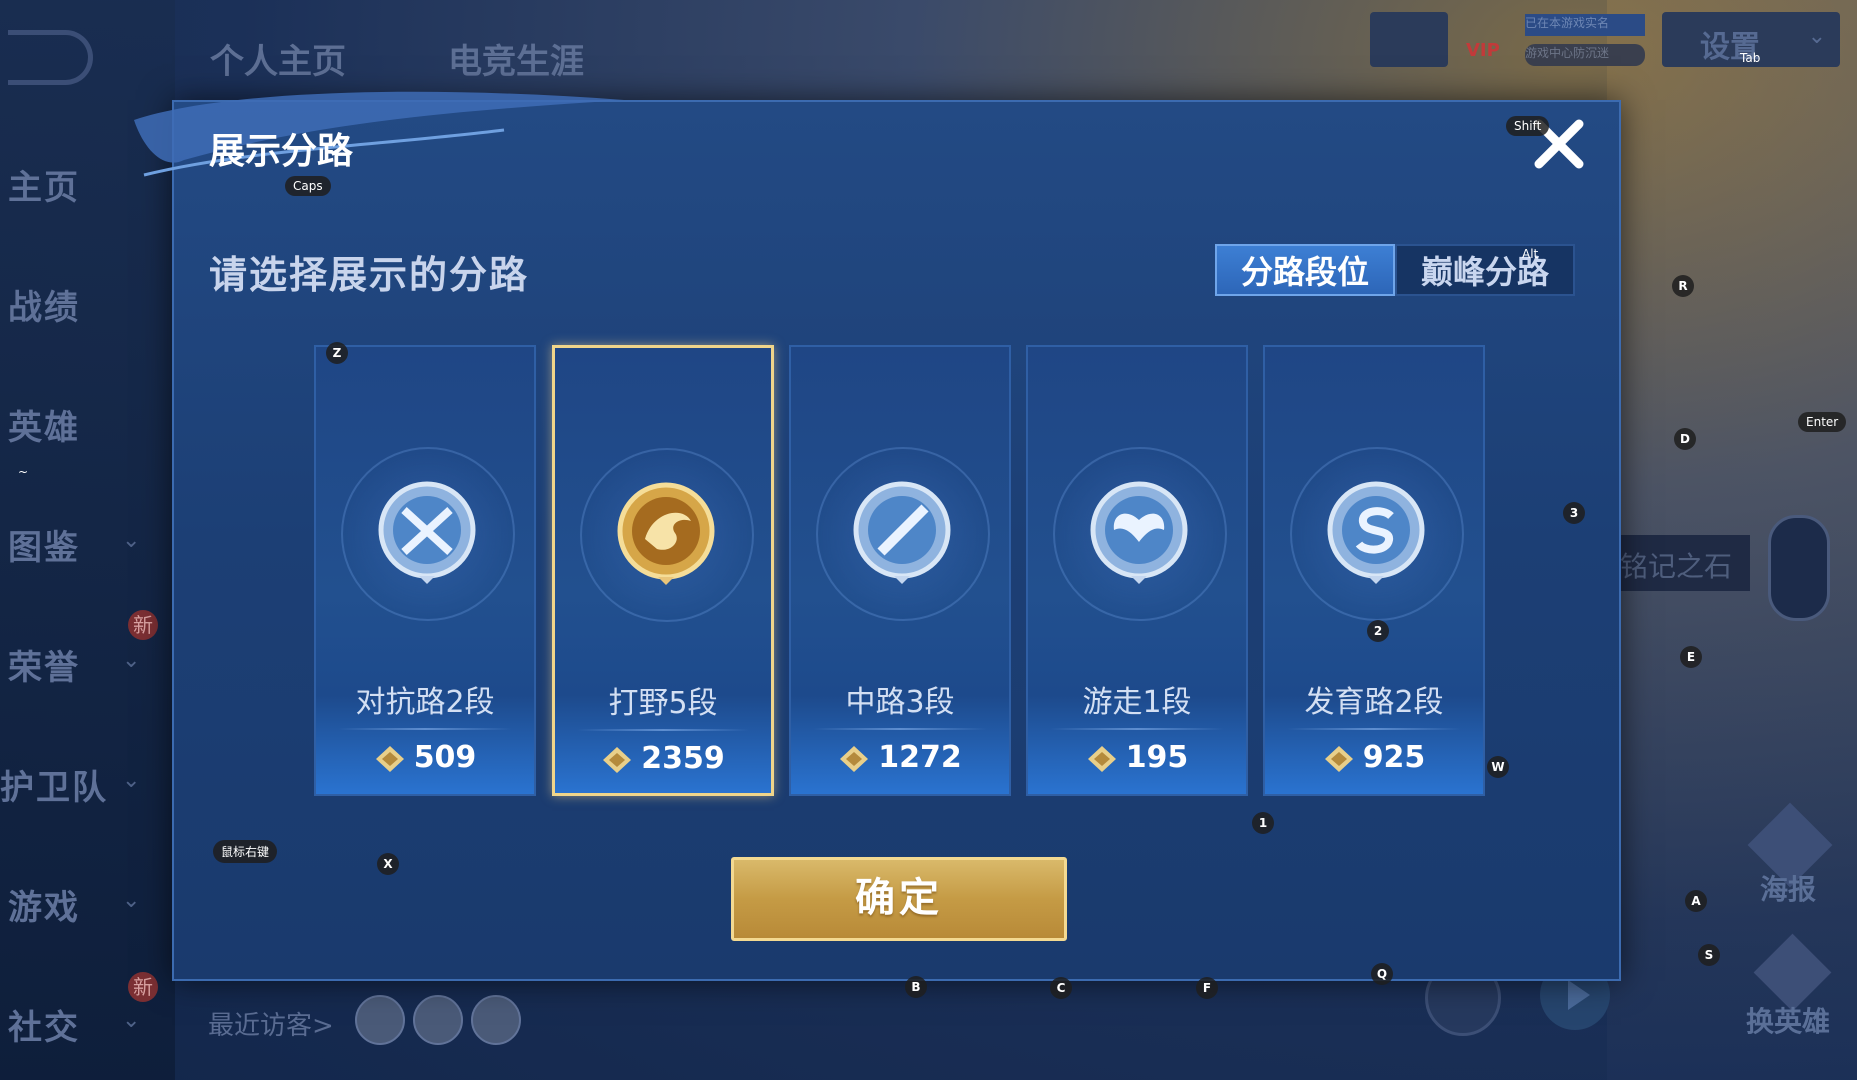 This screenshot has height=1080, width=1857. Describe the element at coordinates (445, 757) in the screenshot. I see `score-value: 509` at that location.